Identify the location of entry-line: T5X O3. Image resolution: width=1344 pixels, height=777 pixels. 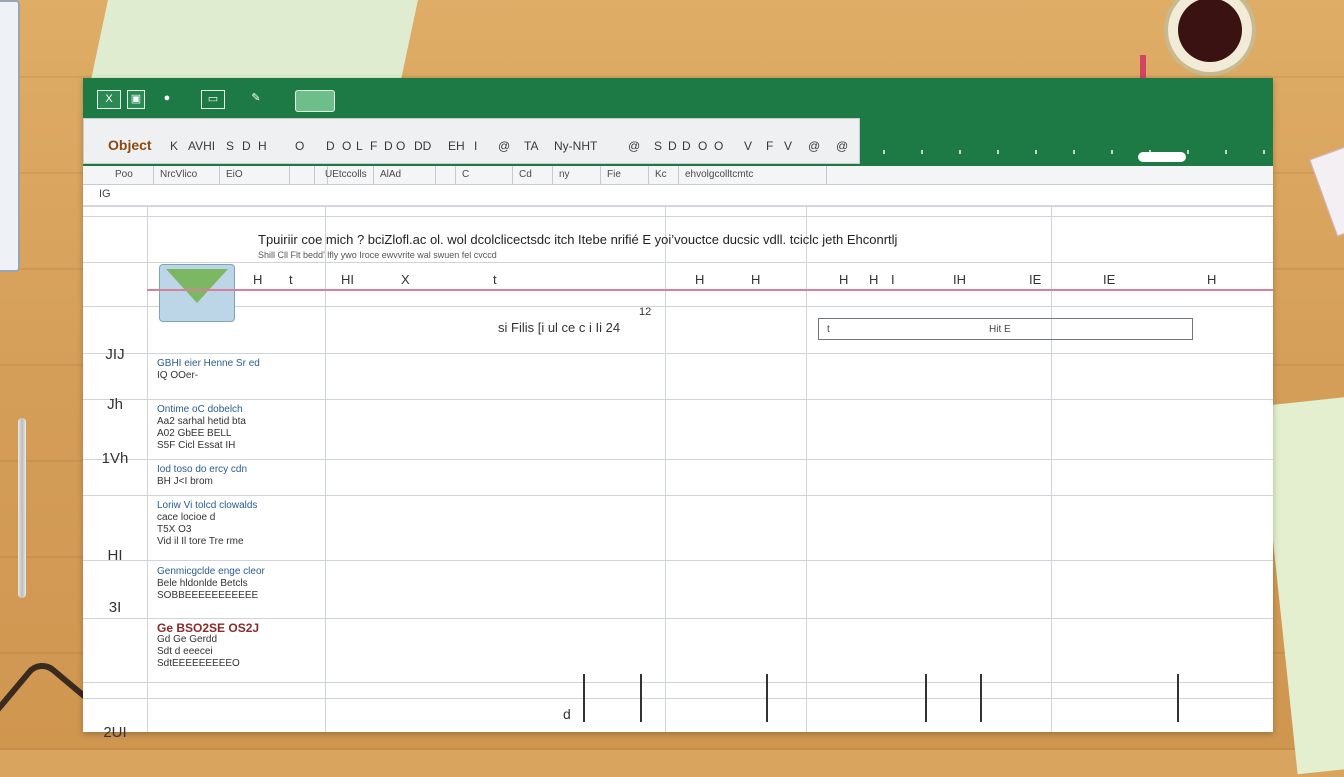
(174, 529).